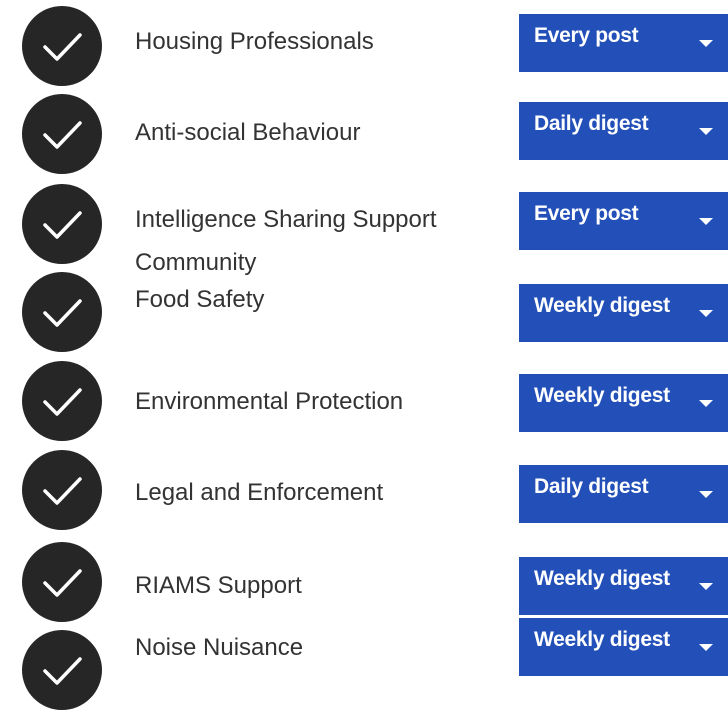  Describe the element at coordinates (218, 585) in the screenshot. I see `group-name-label: RIAMS Support` at that location.